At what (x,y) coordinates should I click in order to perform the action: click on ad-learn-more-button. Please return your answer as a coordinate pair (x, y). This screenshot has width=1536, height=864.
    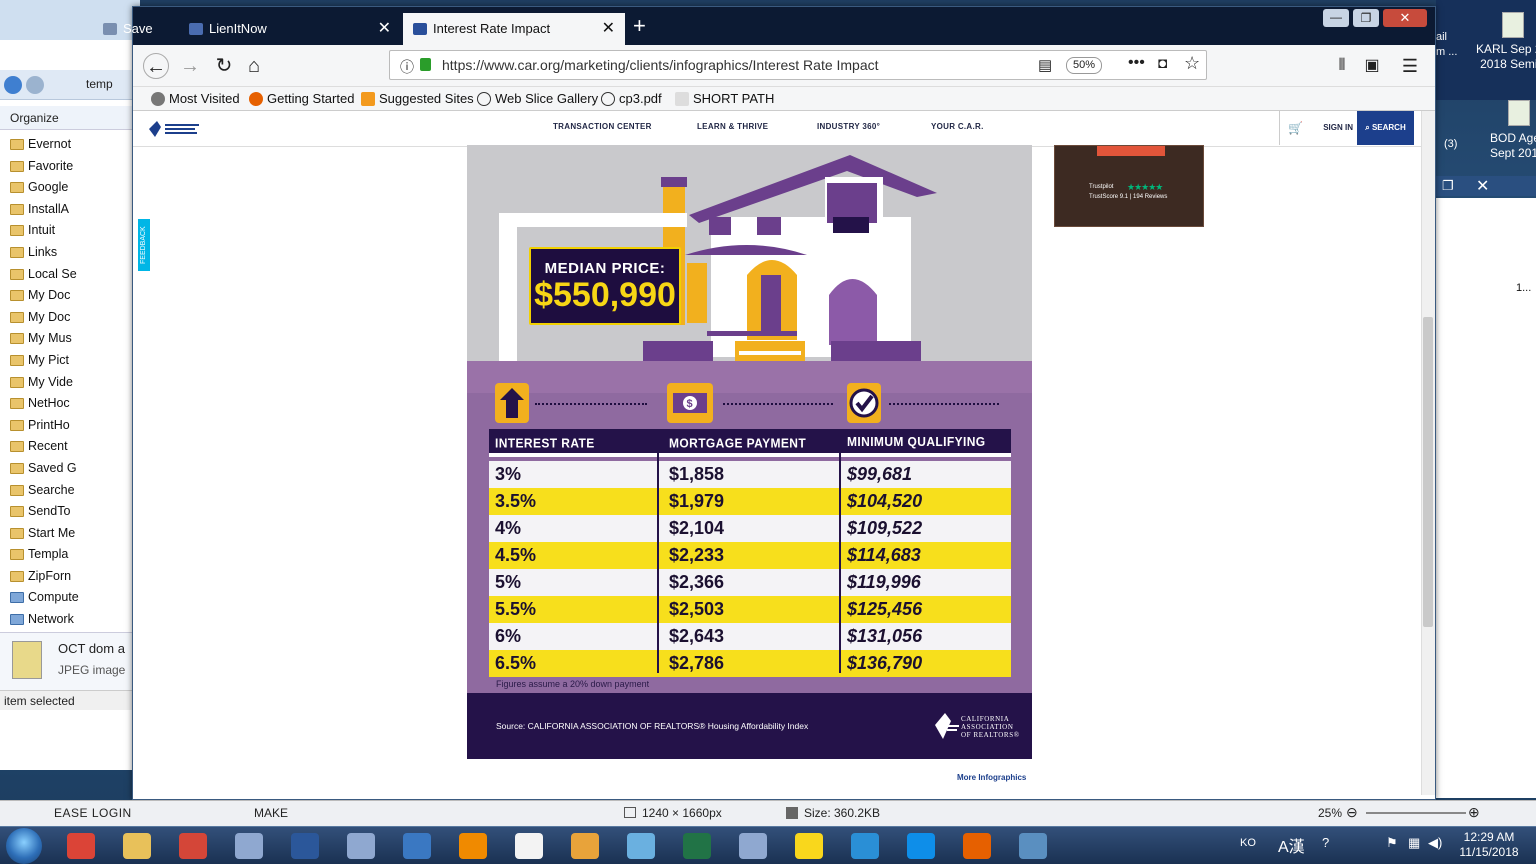
    Looking at the image, I should click on (1131, 151).